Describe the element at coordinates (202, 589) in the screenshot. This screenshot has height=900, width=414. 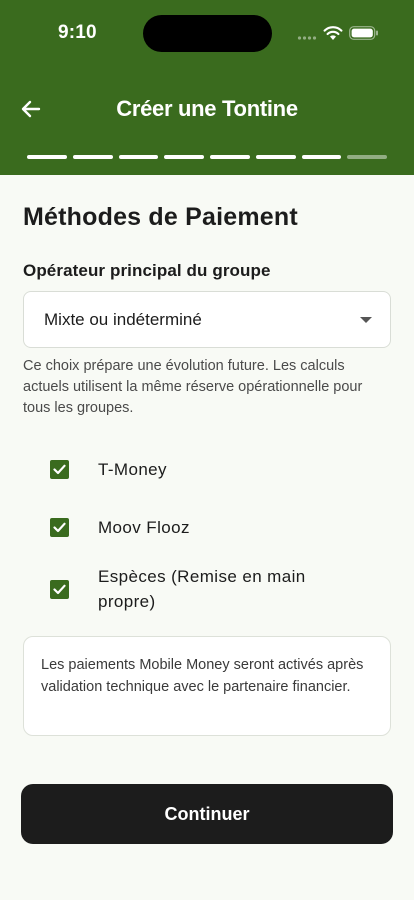
I see `payment-option-label: Espèces (Remise en main propre)` at that location.